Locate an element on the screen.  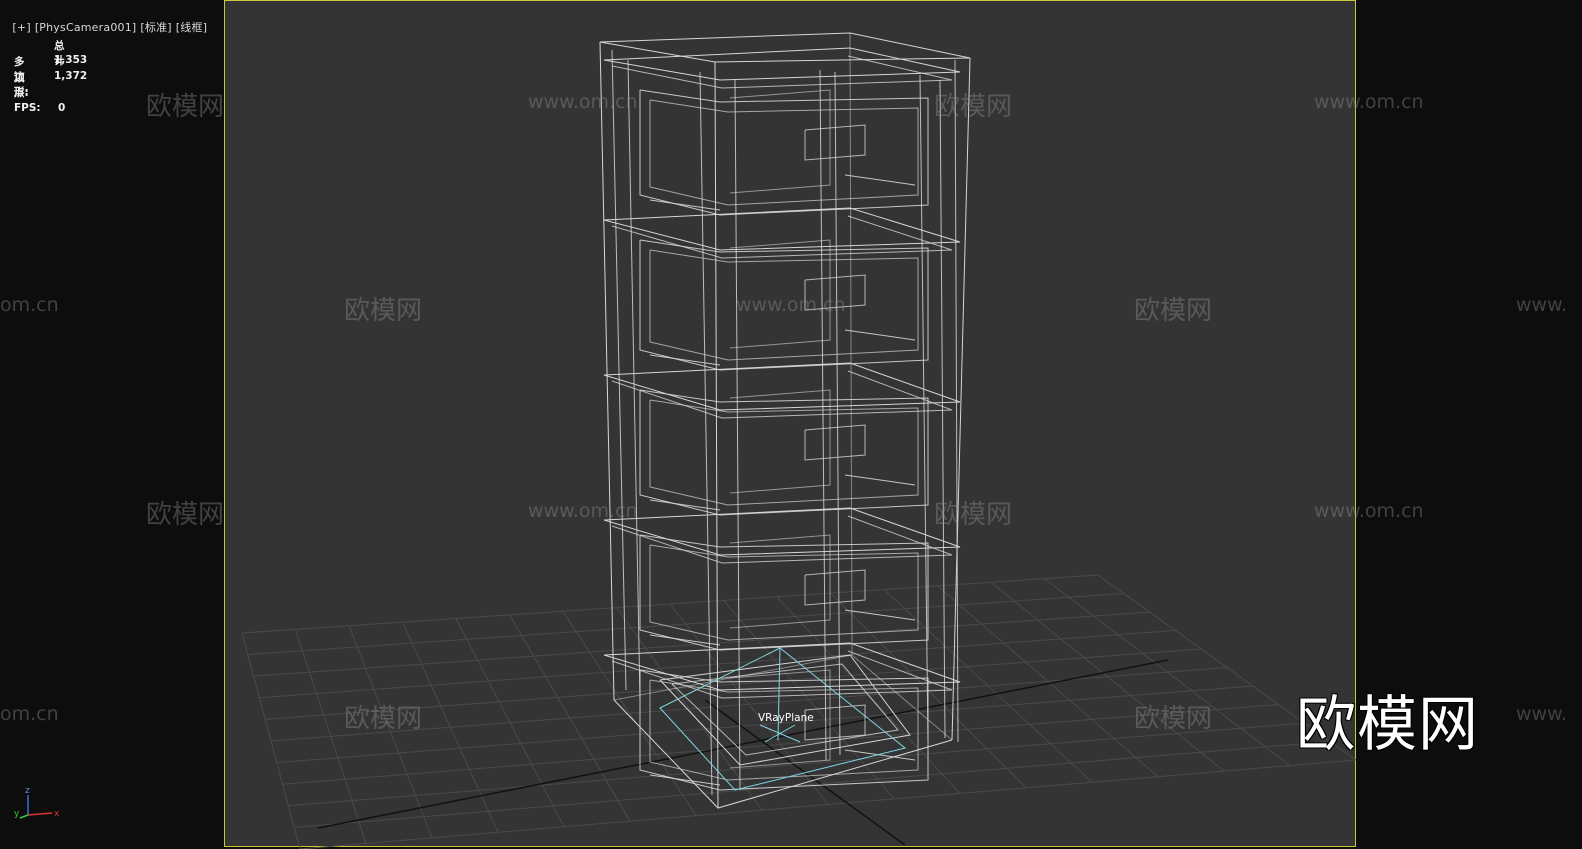
verts-value: 1,372 is located at coordinates (71, 76).